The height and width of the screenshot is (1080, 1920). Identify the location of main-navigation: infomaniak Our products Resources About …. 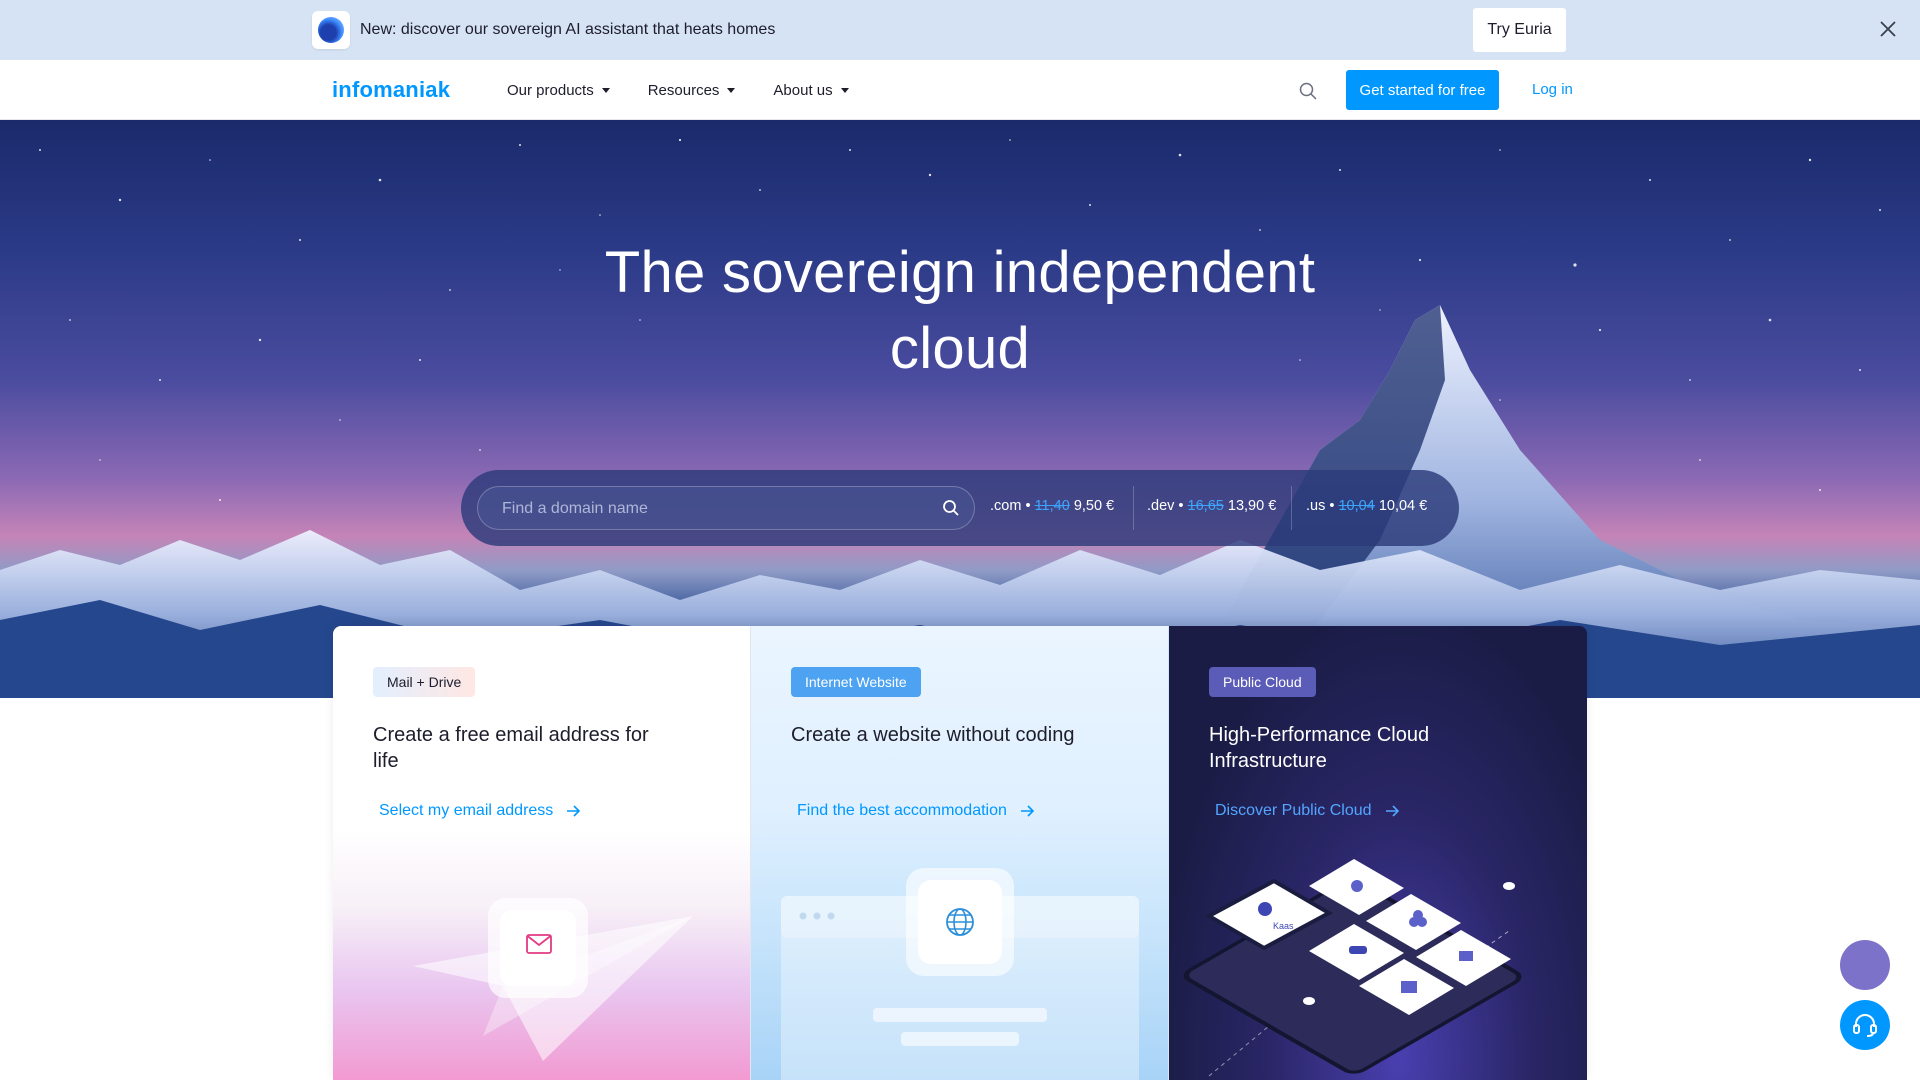
(960, 90).